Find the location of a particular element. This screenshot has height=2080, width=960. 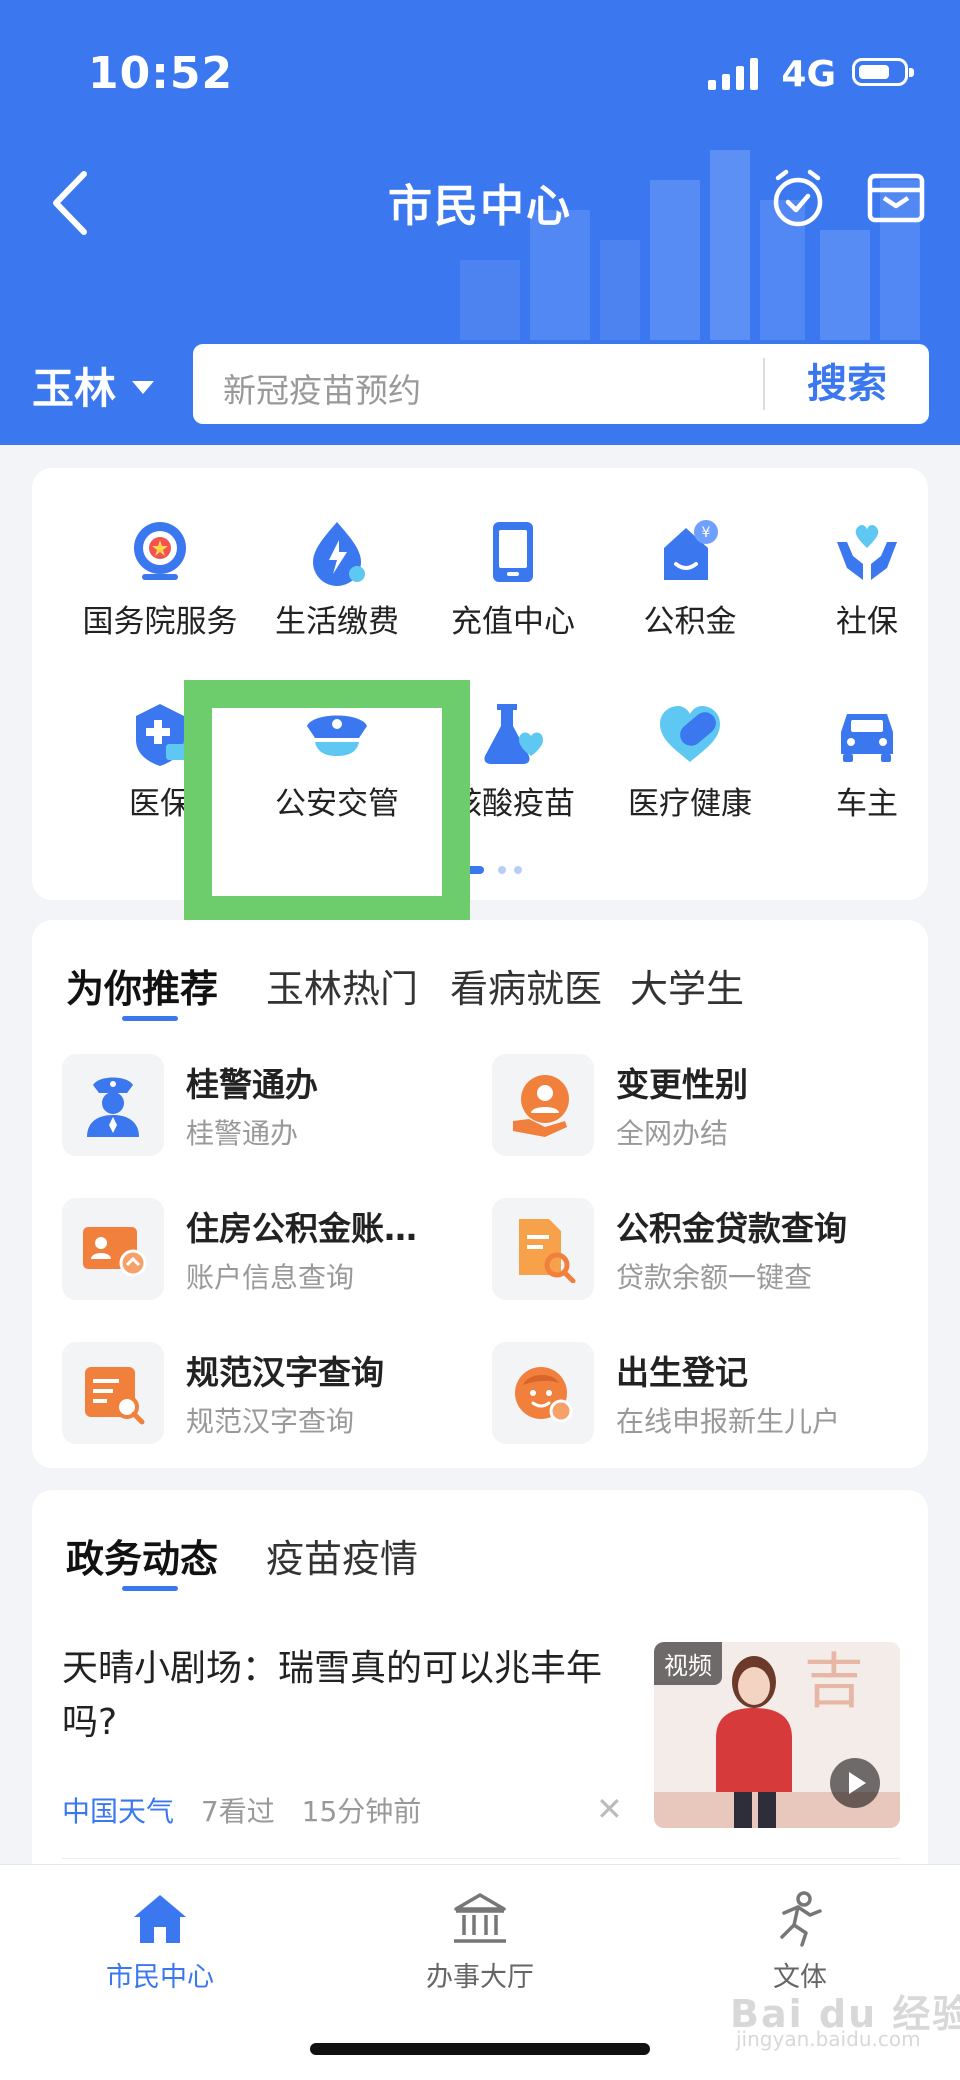

network-type: 4G is located at coordinates (808, 74).